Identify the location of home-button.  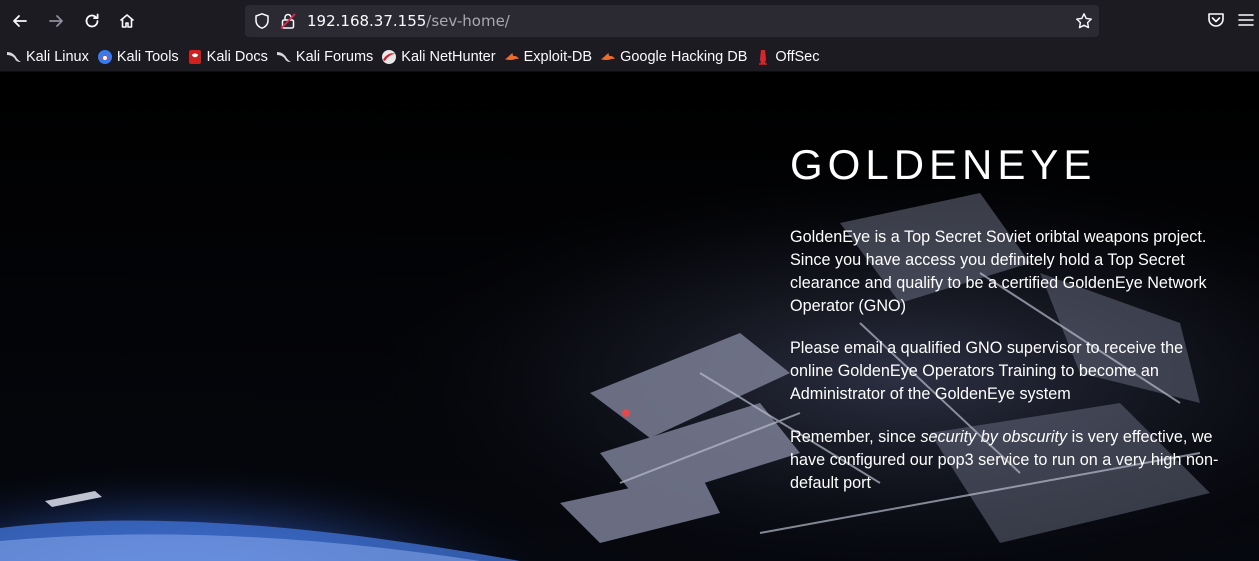
(127, 21).